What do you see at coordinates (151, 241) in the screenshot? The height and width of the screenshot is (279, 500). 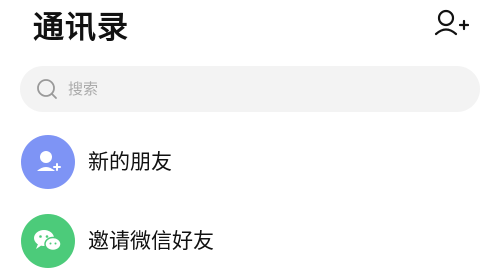 I see `list-item-label: 邀请微信好友` at bounding box center [151, 241].